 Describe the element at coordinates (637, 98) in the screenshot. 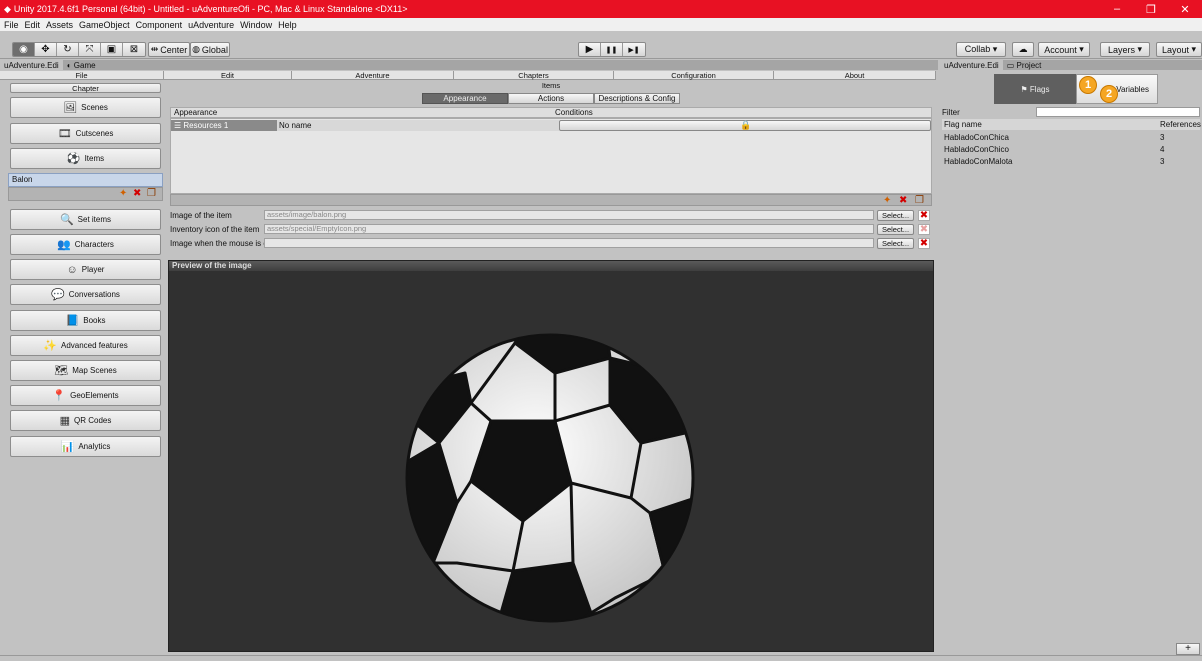

I see `subtab-descriptions-config: Descriptions & Config` at that location.